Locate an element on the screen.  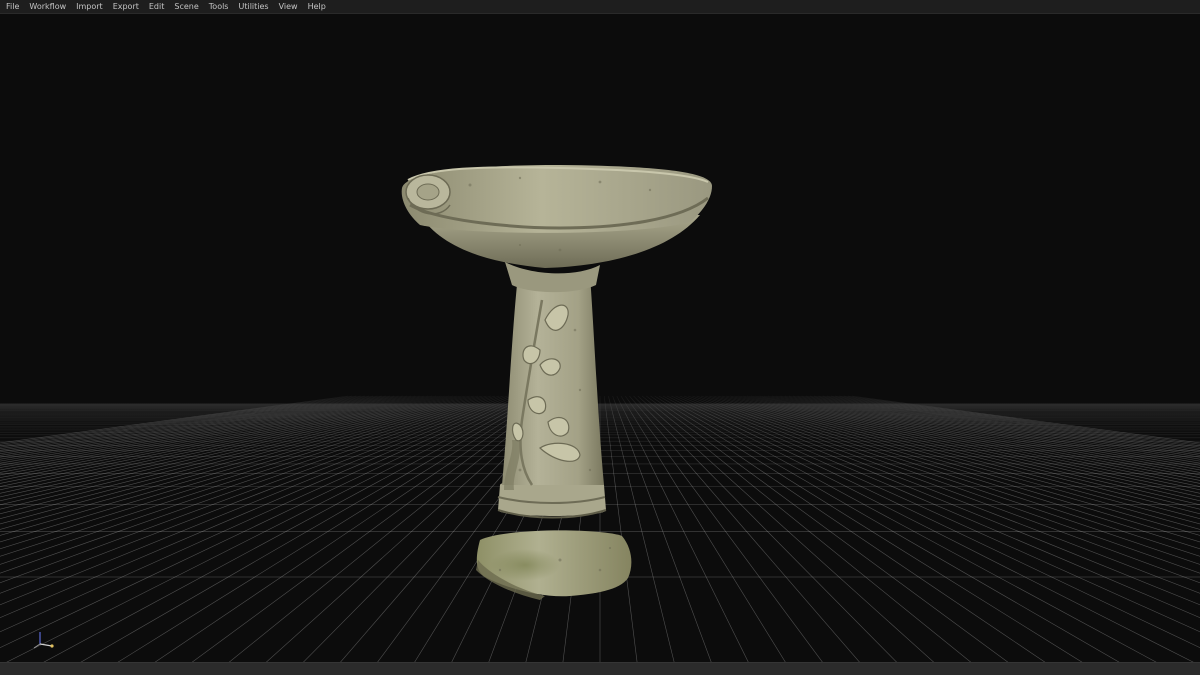
pillar-lower-ring is located at coordinates (552, 497).